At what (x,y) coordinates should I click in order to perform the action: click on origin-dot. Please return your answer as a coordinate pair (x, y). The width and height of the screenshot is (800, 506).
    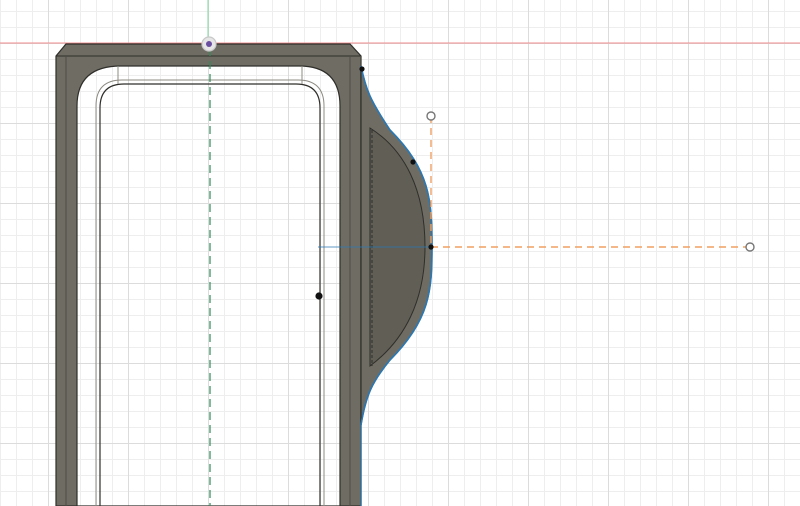
    Looking at the image, I should click on (209, 44).